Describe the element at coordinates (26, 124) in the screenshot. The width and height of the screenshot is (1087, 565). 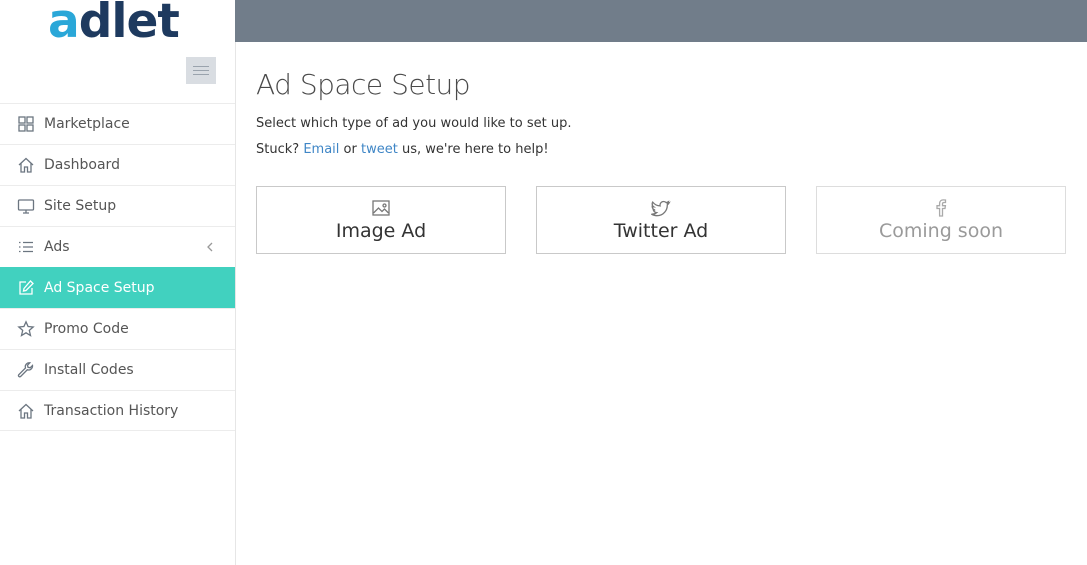
I see `grid-icon` at that location.